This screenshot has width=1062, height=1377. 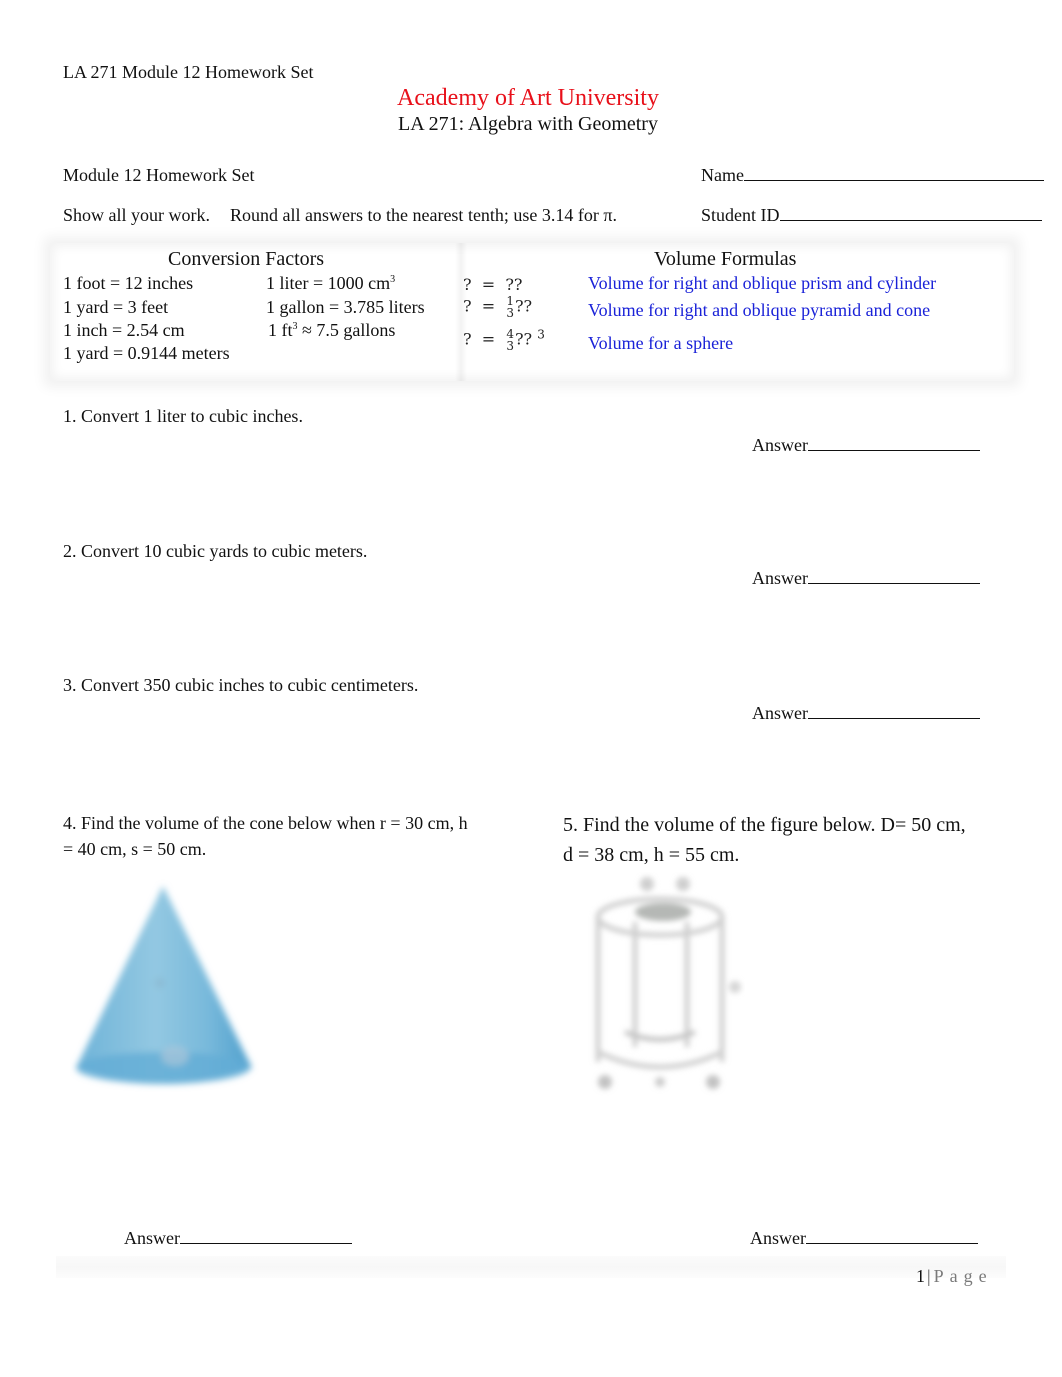 I want to click on course-title: LA 271: Algebra with Geometry, so click(x=528, y=124).